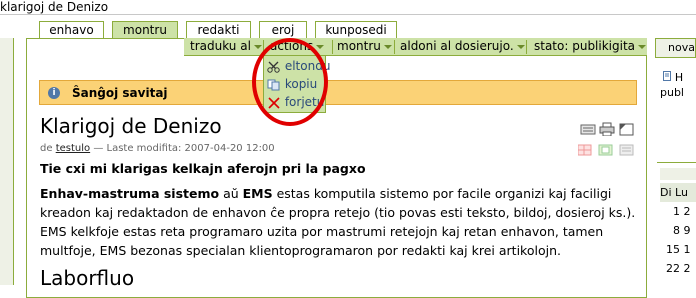 Image resolution: width=696 pixels, height=298 pixels. I want to click on state-menu: stato: publikigita, so click(590, 46).